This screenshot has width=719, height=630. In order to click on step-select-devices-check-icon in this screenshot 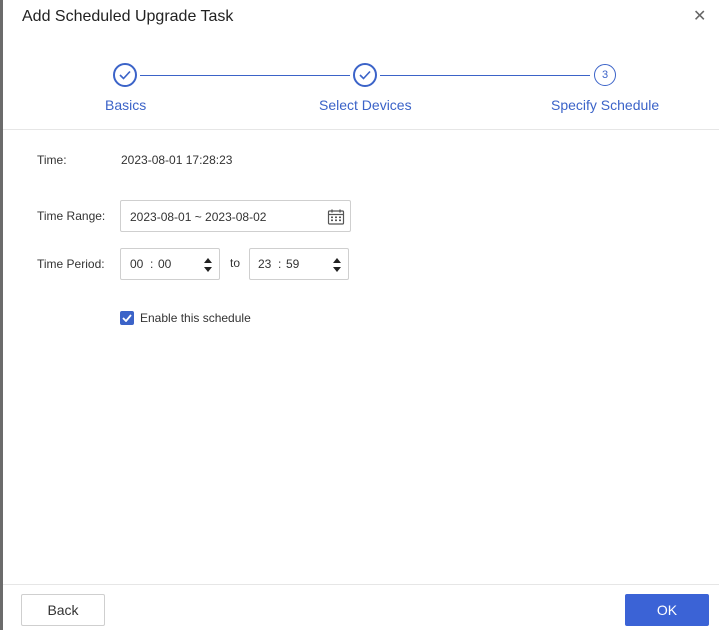, I will do `click(365, 75)`.